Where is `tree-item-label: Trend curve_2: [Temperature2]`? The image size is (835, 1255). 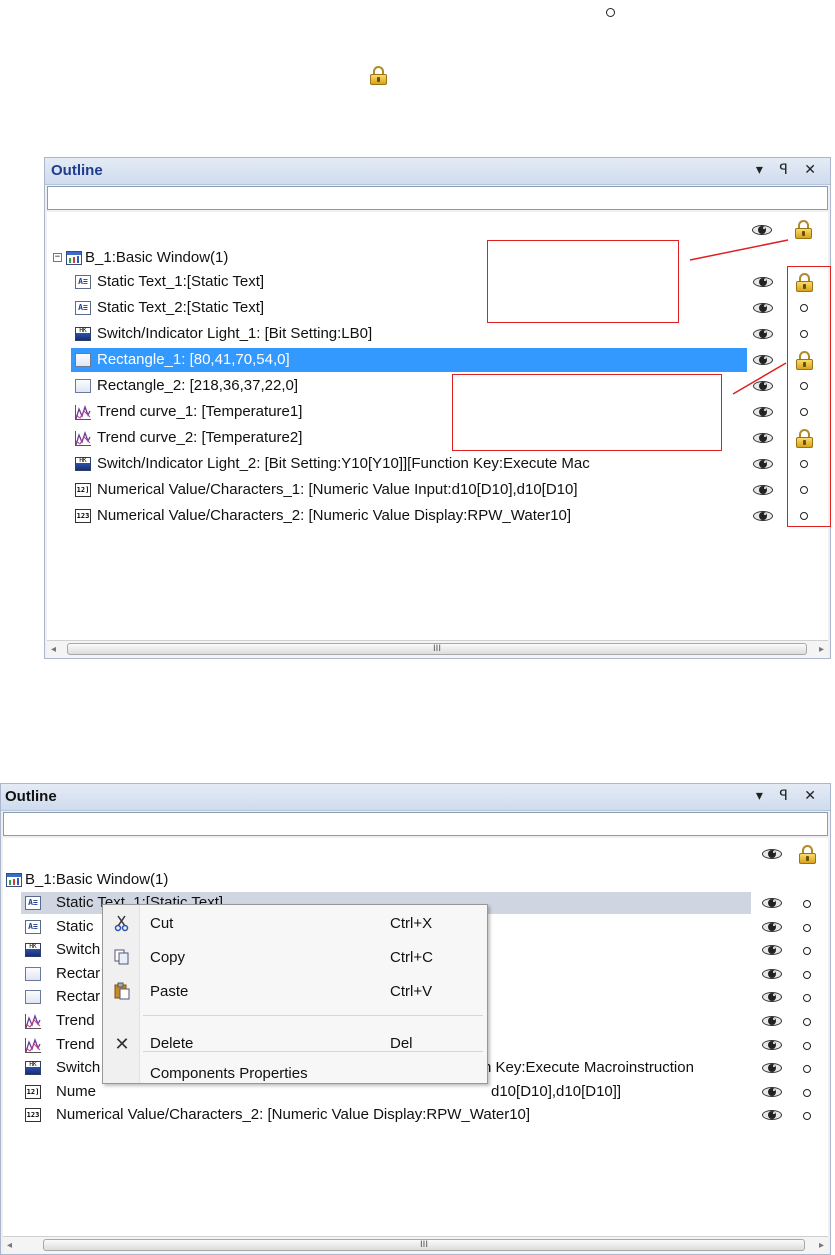 tree-item-label: Trend curve_2: [Temperature2] is located at coordinates (200, 437).